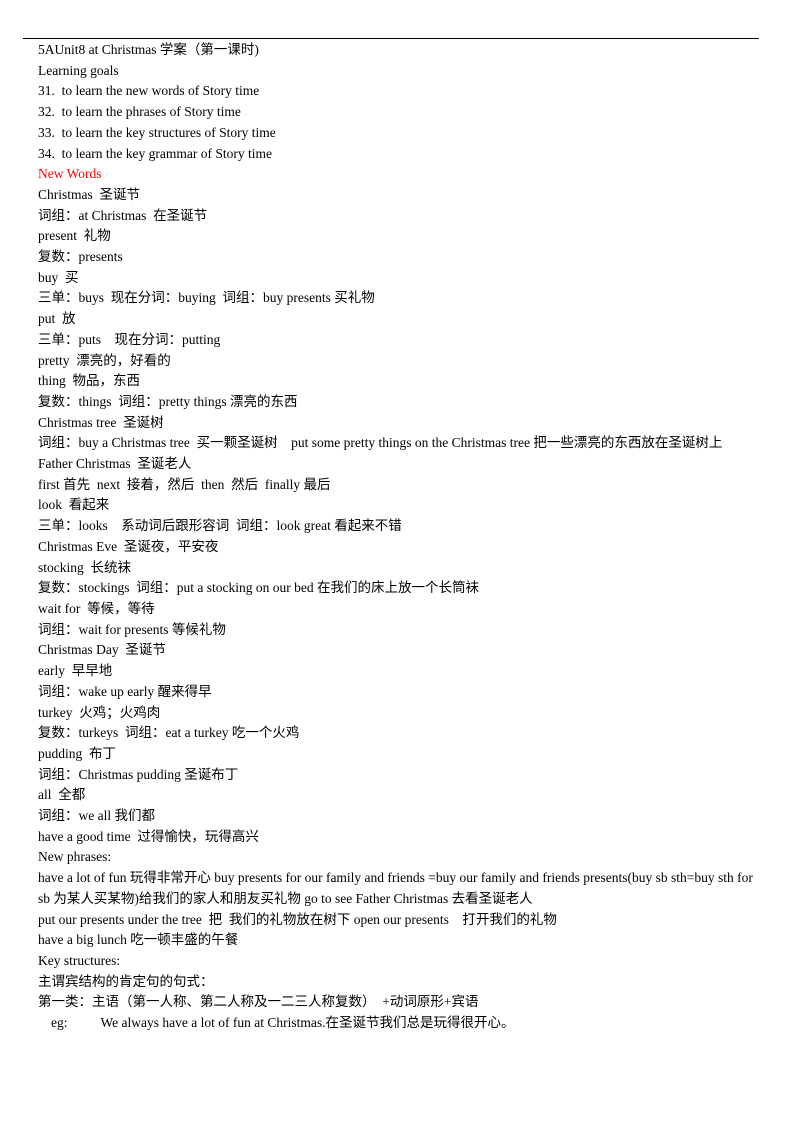 The width and height of the screenshot is (794, 1123). I want to click on word-entry: wait for 等候，等待, so click(96, 608).